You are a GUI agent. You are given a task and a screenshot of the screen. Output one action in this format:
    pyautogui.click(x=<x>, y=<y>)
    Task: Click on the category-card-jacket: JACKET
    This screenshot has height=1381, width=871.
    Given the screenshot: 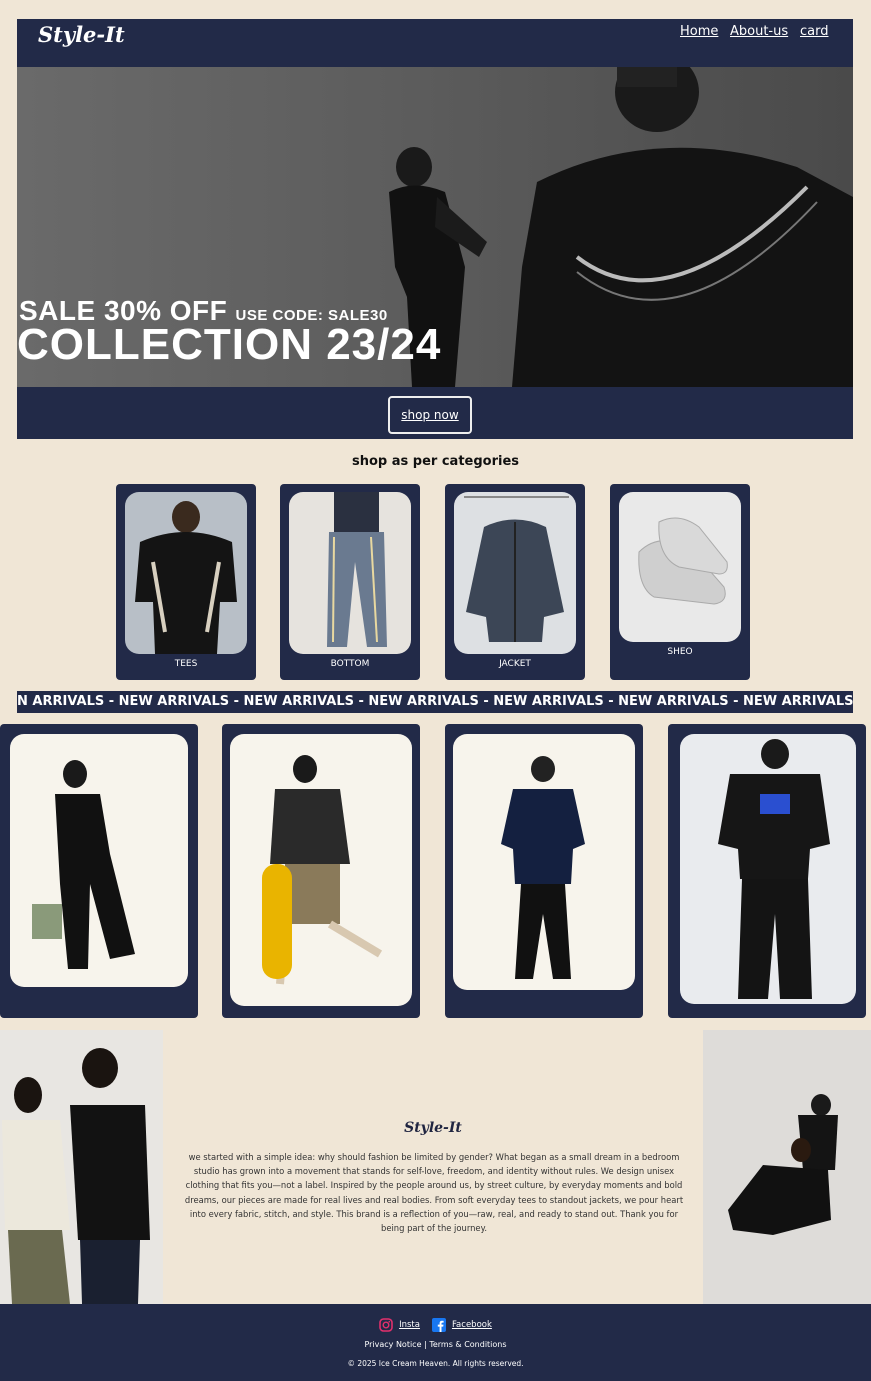 What is the action you would take?
    pyautogui.click(x=515, y=582)
    